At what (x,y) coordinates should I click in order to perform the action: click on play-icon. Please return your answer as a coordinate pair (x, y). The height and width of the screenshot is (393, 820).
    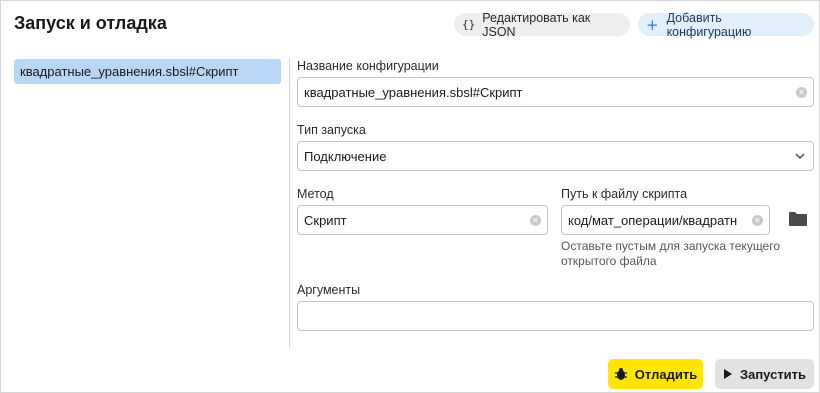
    Looking at the image, I should click on (728, 374).